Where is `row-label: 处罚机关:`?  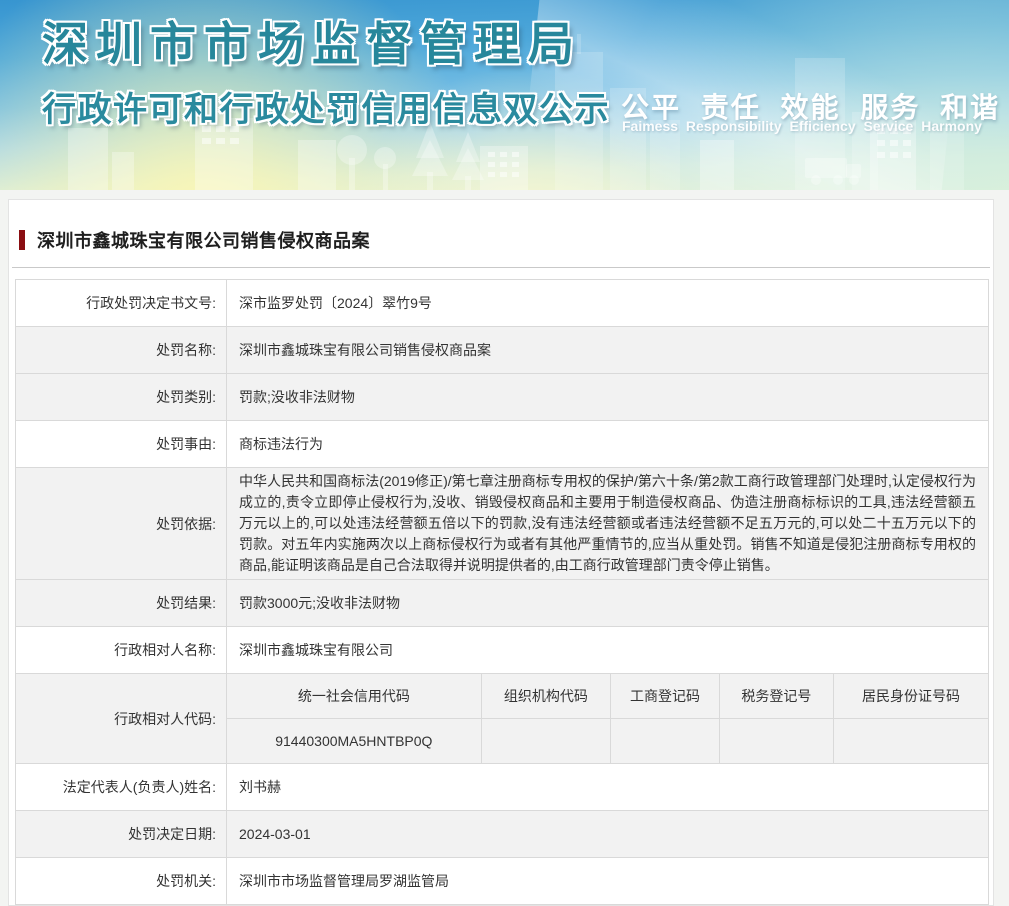 row-label: 处罚机关: is located at coordinates (121, 881).